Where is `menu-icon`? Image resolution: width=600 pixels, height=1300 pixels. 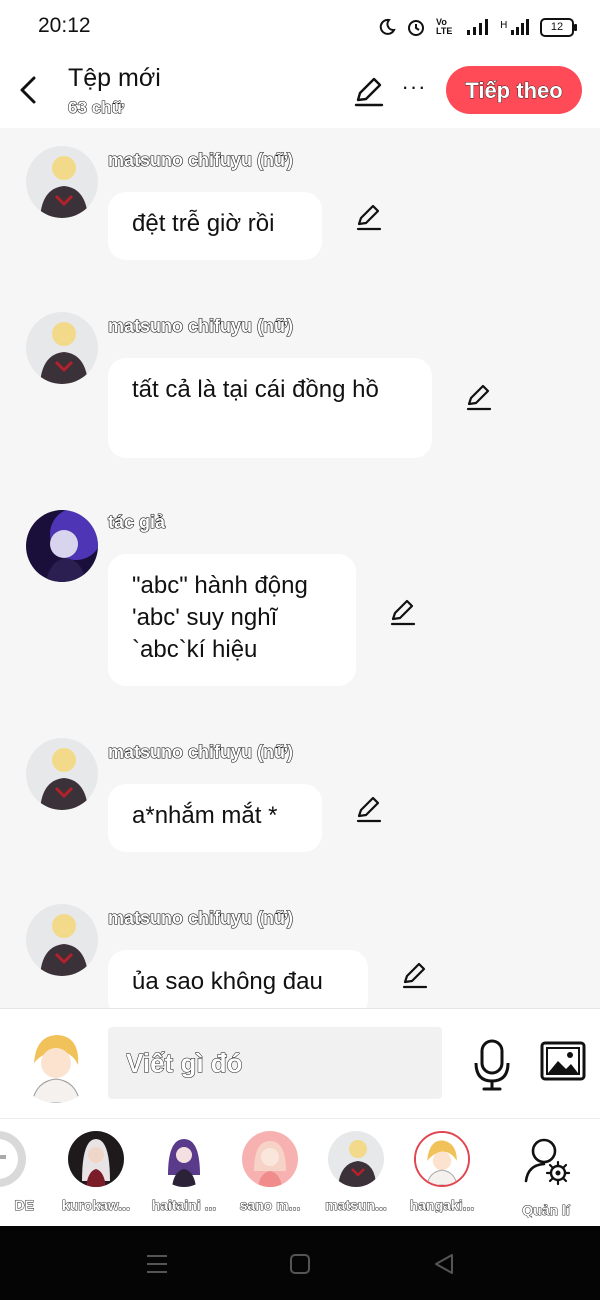
menu-icon is located at coordinates (157, 1264).